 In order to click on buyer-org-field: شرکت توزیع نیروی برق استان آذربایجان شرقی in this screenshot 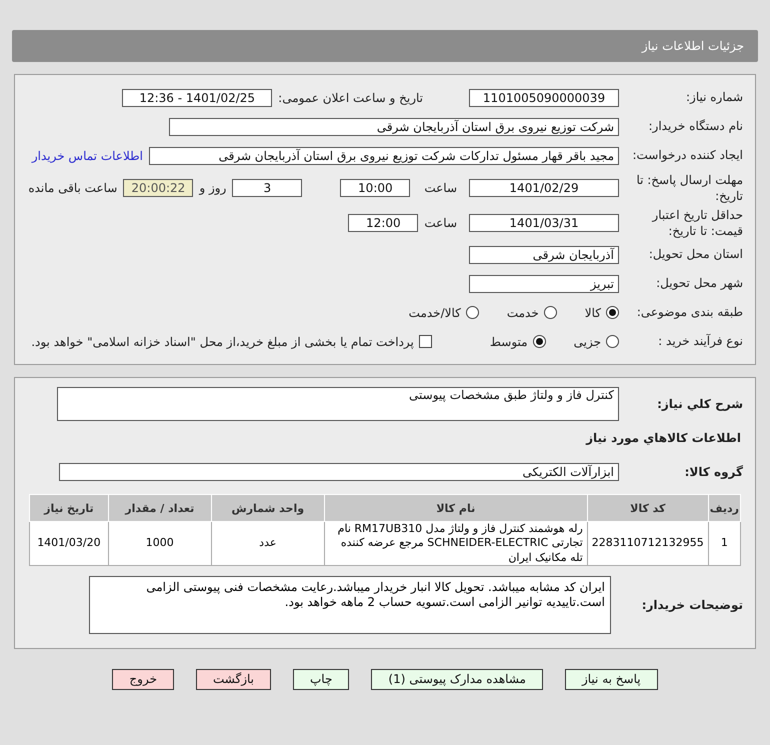, I will do `click(394, 127)`.